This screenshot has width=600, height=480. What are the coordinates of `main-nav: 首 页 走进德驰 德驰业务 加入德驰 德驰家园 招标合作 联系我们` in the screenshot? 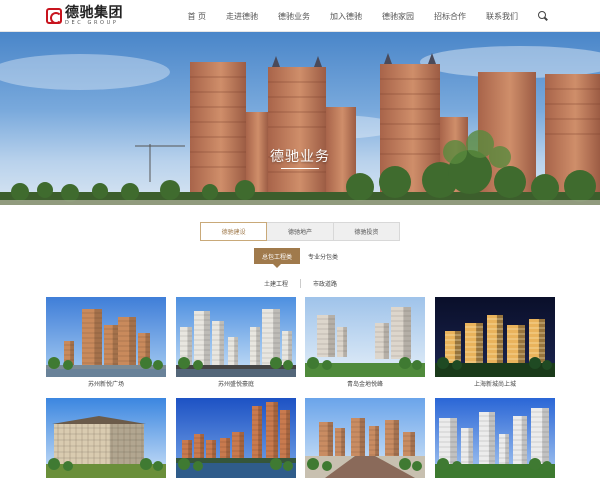 It's located at (357, 16).